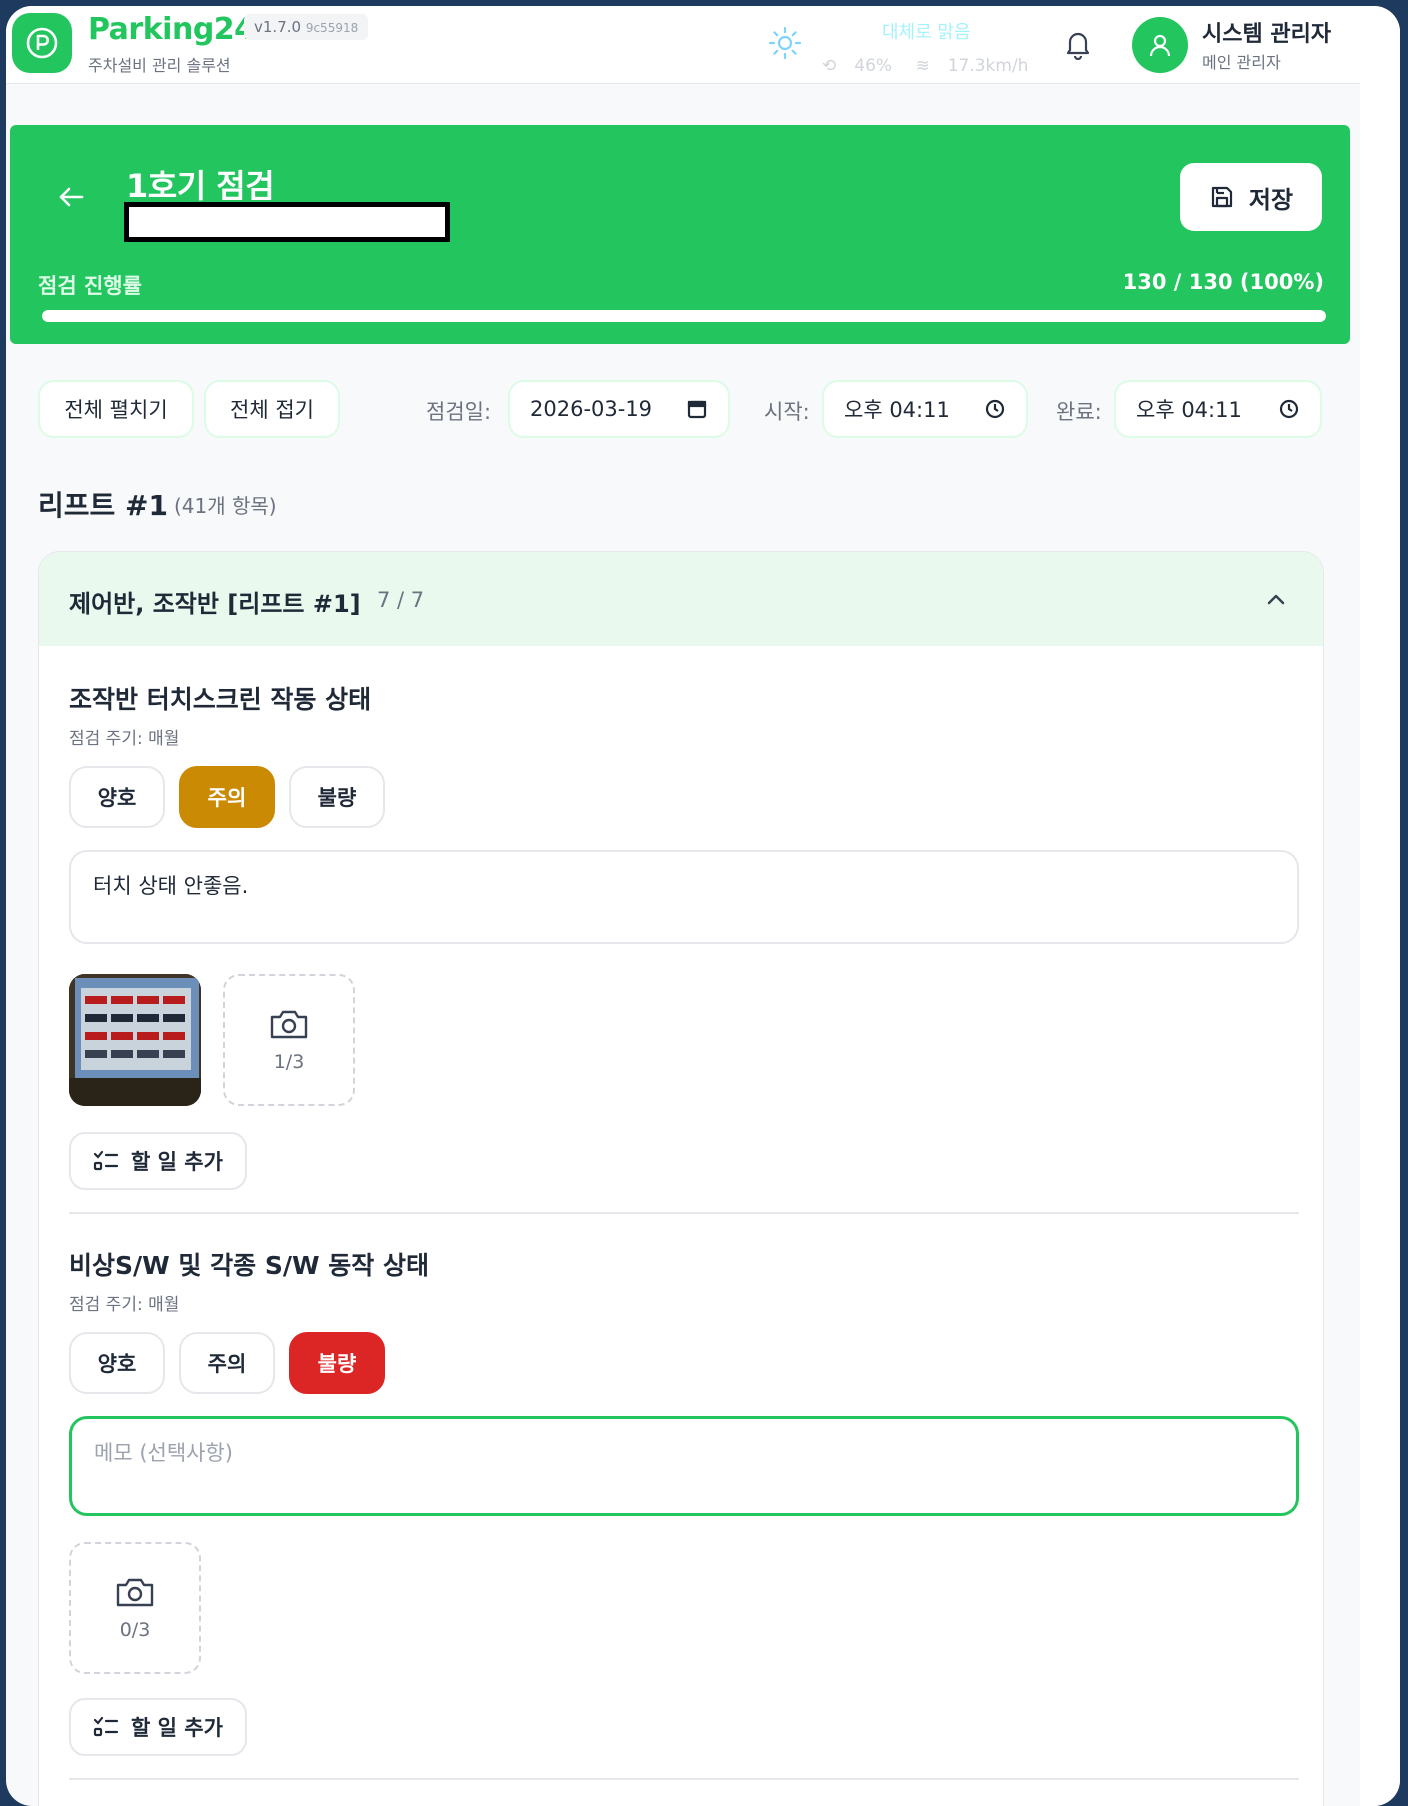 Image resolution: width=1408 pixels, height=1806 pixels. What do you see at coordinates (135, 1608) in the screenshot?
I see `add-photo-button: 0/3` at bounding box center [135, 1608].